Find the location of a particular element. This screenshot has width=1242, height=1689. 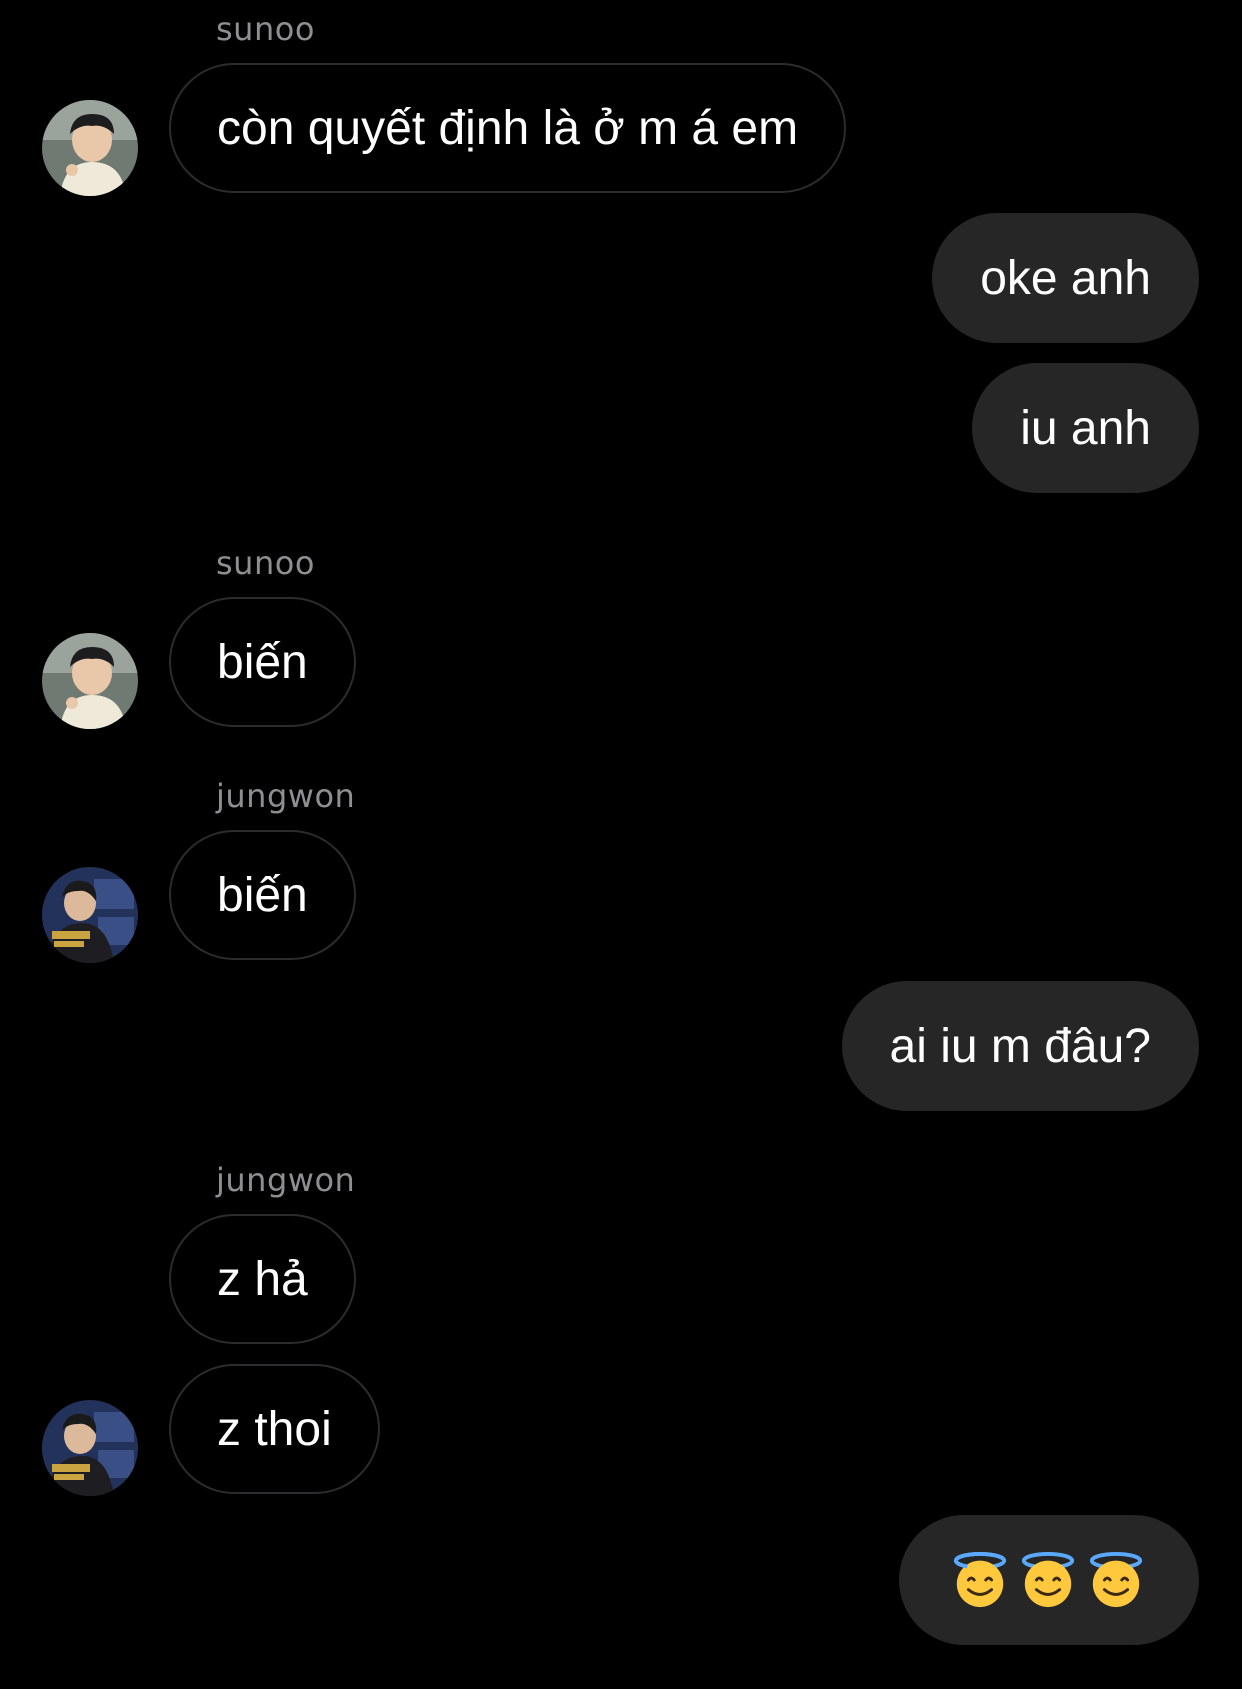

emoji-row is located at coordinates (1048, 1580).